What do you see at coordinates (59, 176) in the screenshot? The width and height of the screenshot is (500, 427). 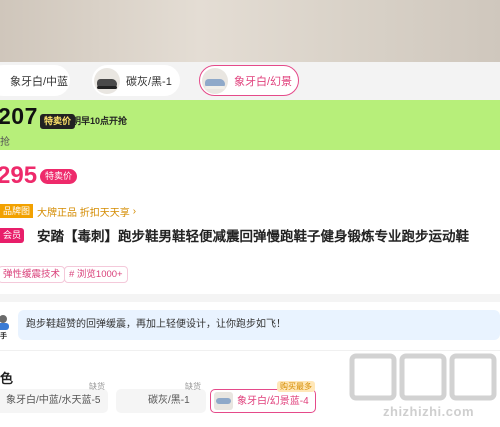 I see `sale-price-tag: 特卖价` at bounding box center [59, 176].